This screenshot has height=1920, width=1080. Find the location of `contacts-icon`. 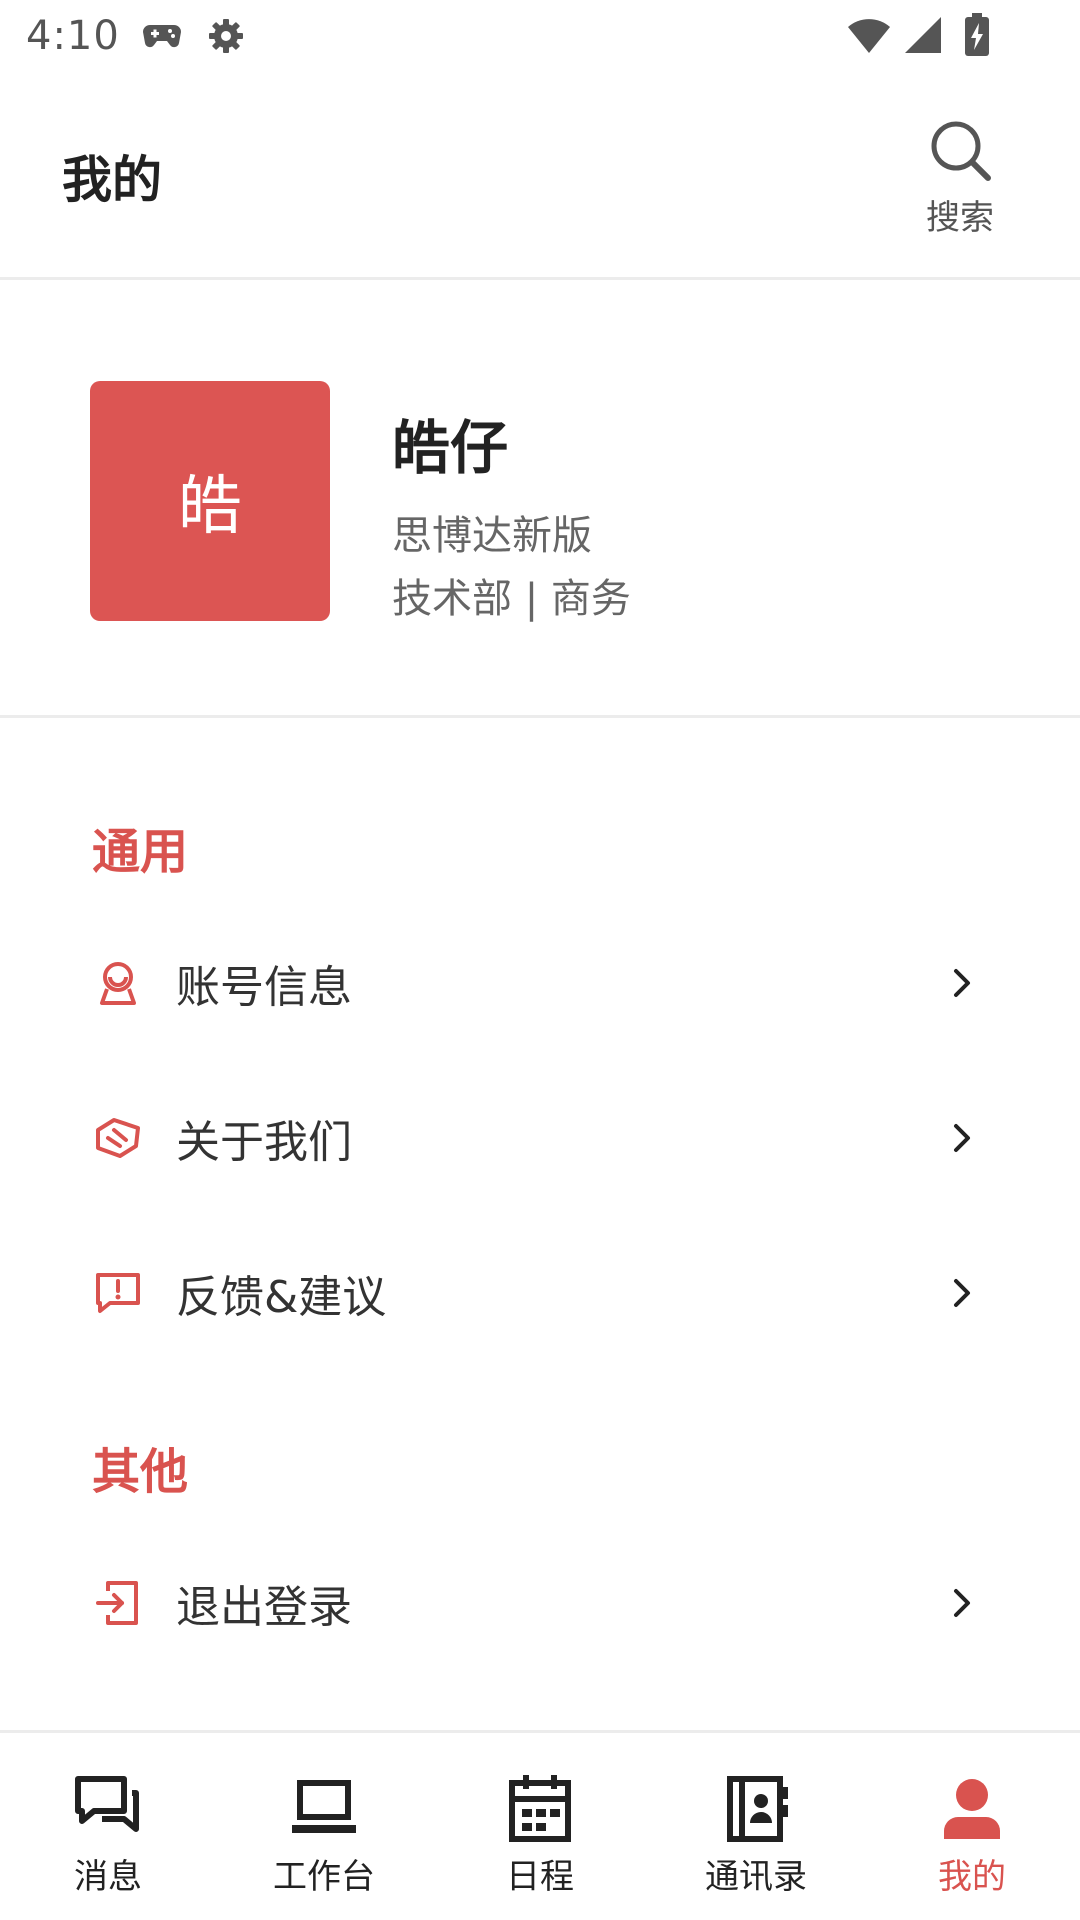

contacts-icon is located at coordinates (757, 1809).